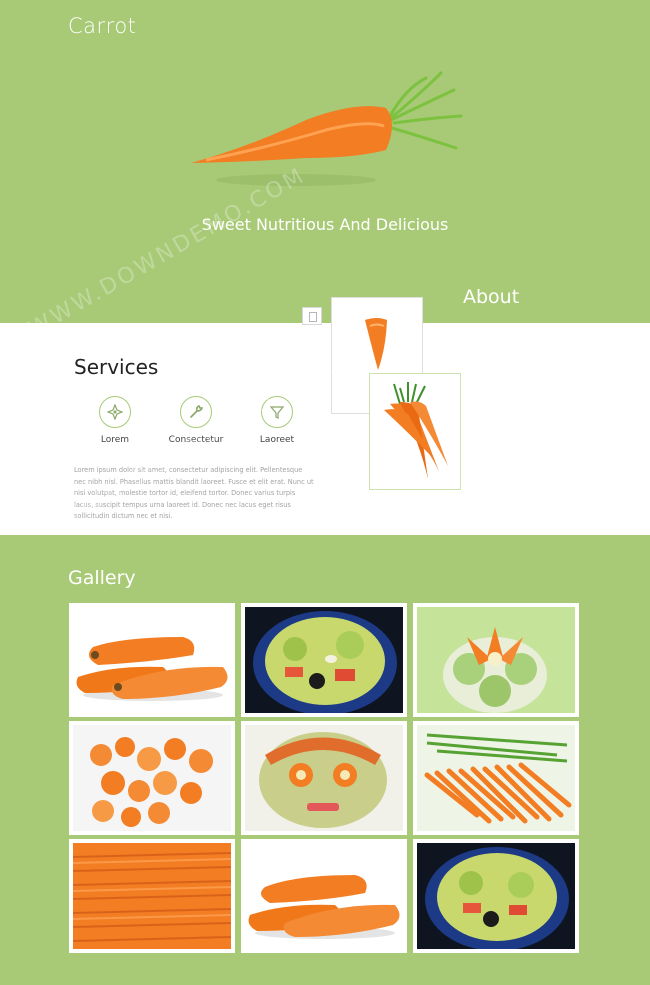 Image resolution: width=650 pixels, height=985 pixels. I want to click on about-link: About, so click(491, 297).